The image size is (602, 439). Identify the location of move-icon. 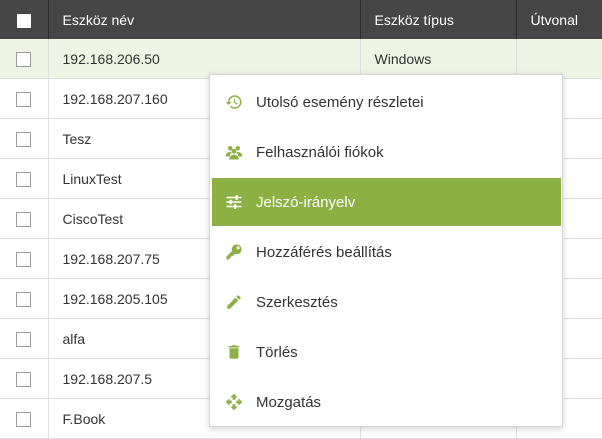
(234, 402).